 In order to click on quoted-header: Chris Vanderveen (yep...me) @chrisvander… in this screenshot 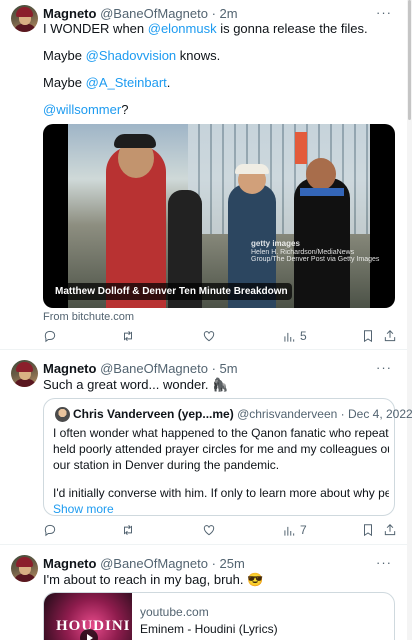, I will do `click(242, 414)`.